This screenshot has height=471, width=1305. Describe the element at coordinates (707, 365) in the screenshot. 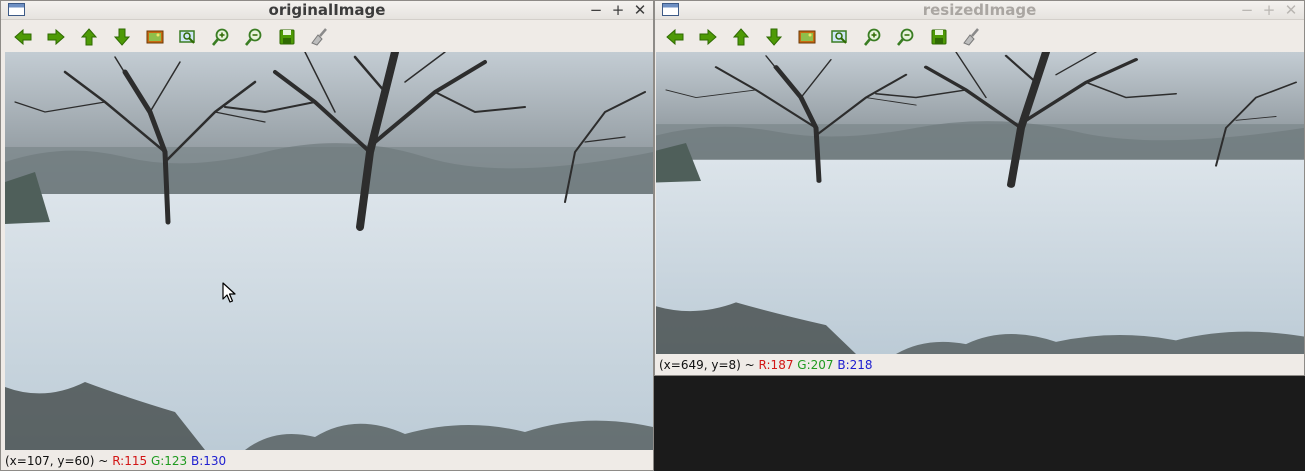

I see `pixel-coordinates: (x=649, y=8) ~` at that location.